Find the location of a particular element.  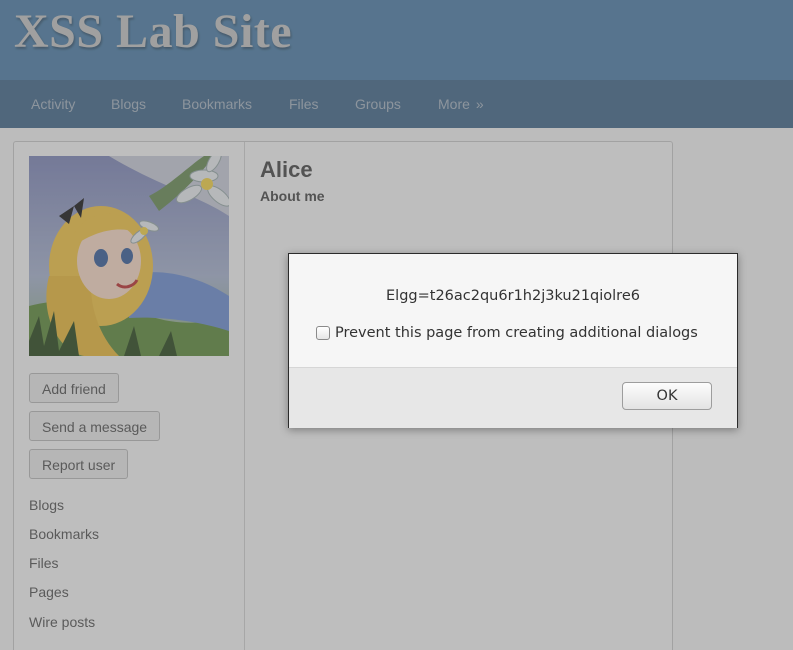

ok-button: OK is located at coordinates (667, 396).